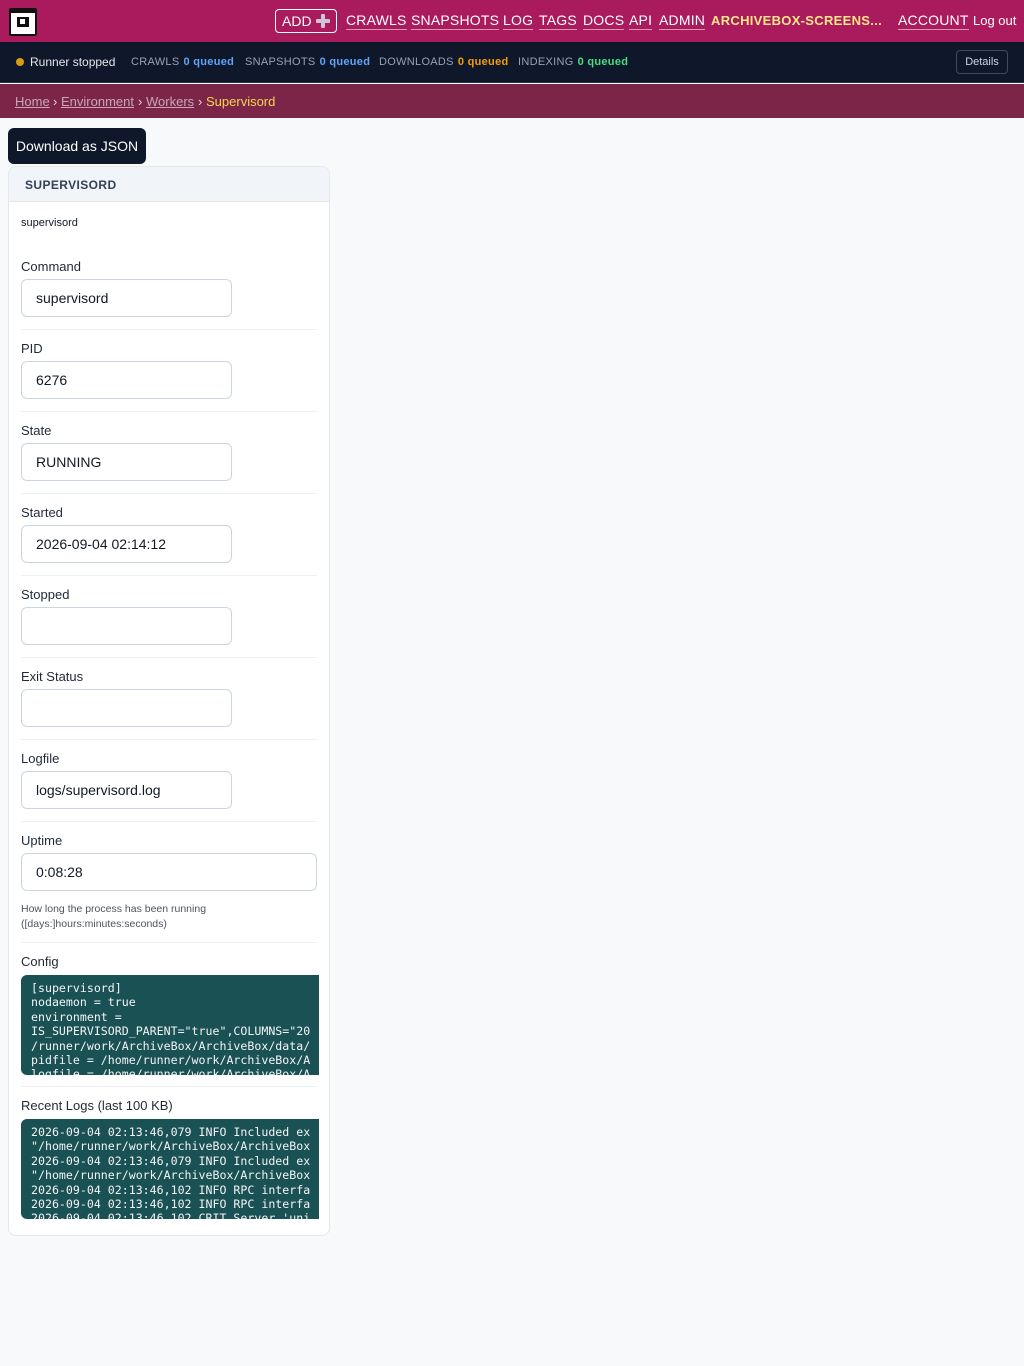  Describe the element at coordinates (169, 184) in the screenshot. I see `card-header: SUPERVISORD` at that location.